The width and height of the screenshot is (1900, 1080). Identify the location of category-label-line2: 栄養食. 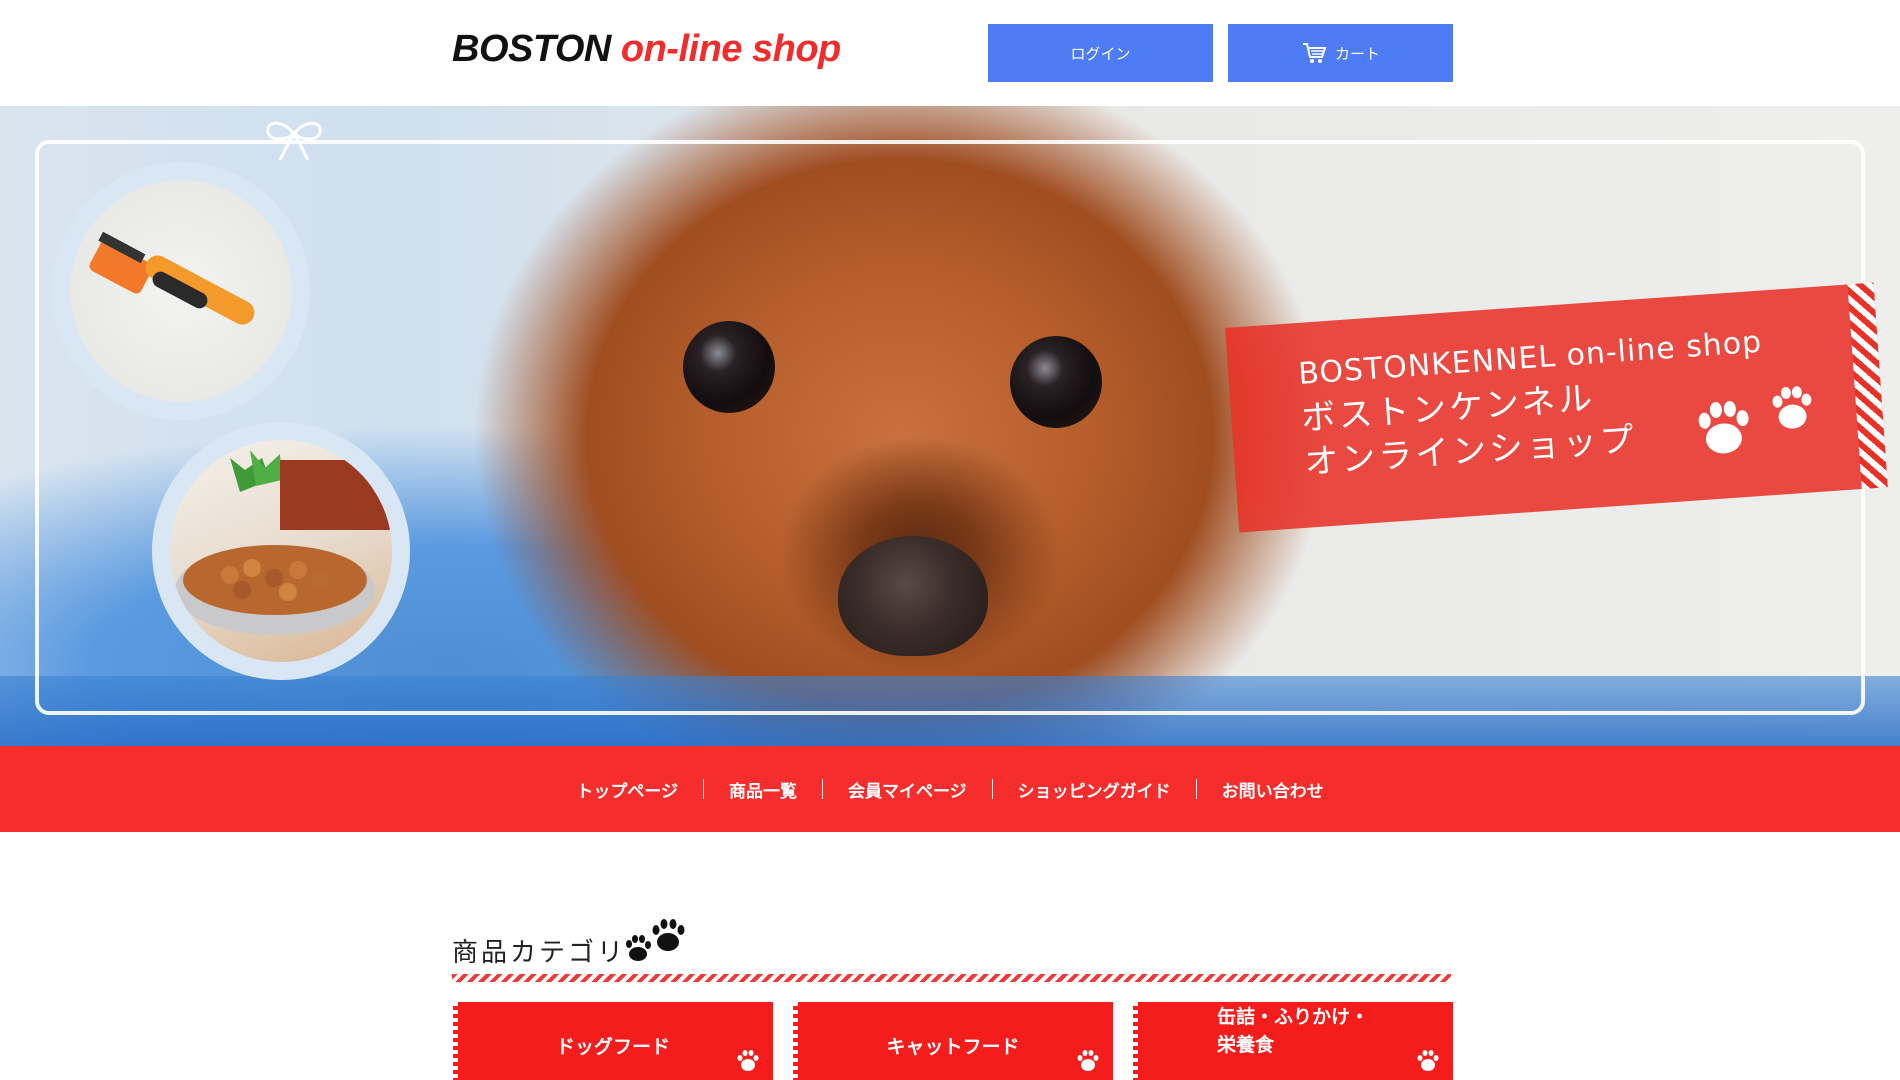
(1245, 1045).